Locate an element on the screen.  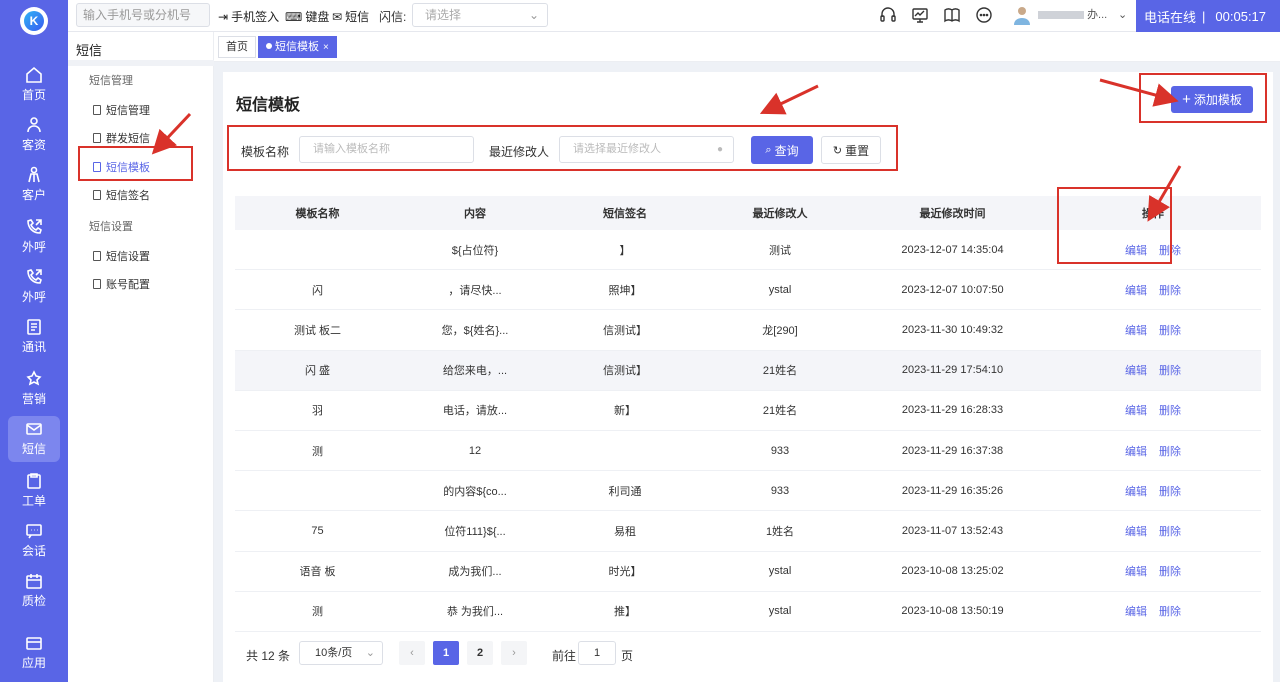
sign-in-button: ⇥ 手机签入 is located at coordinates (248, 16).